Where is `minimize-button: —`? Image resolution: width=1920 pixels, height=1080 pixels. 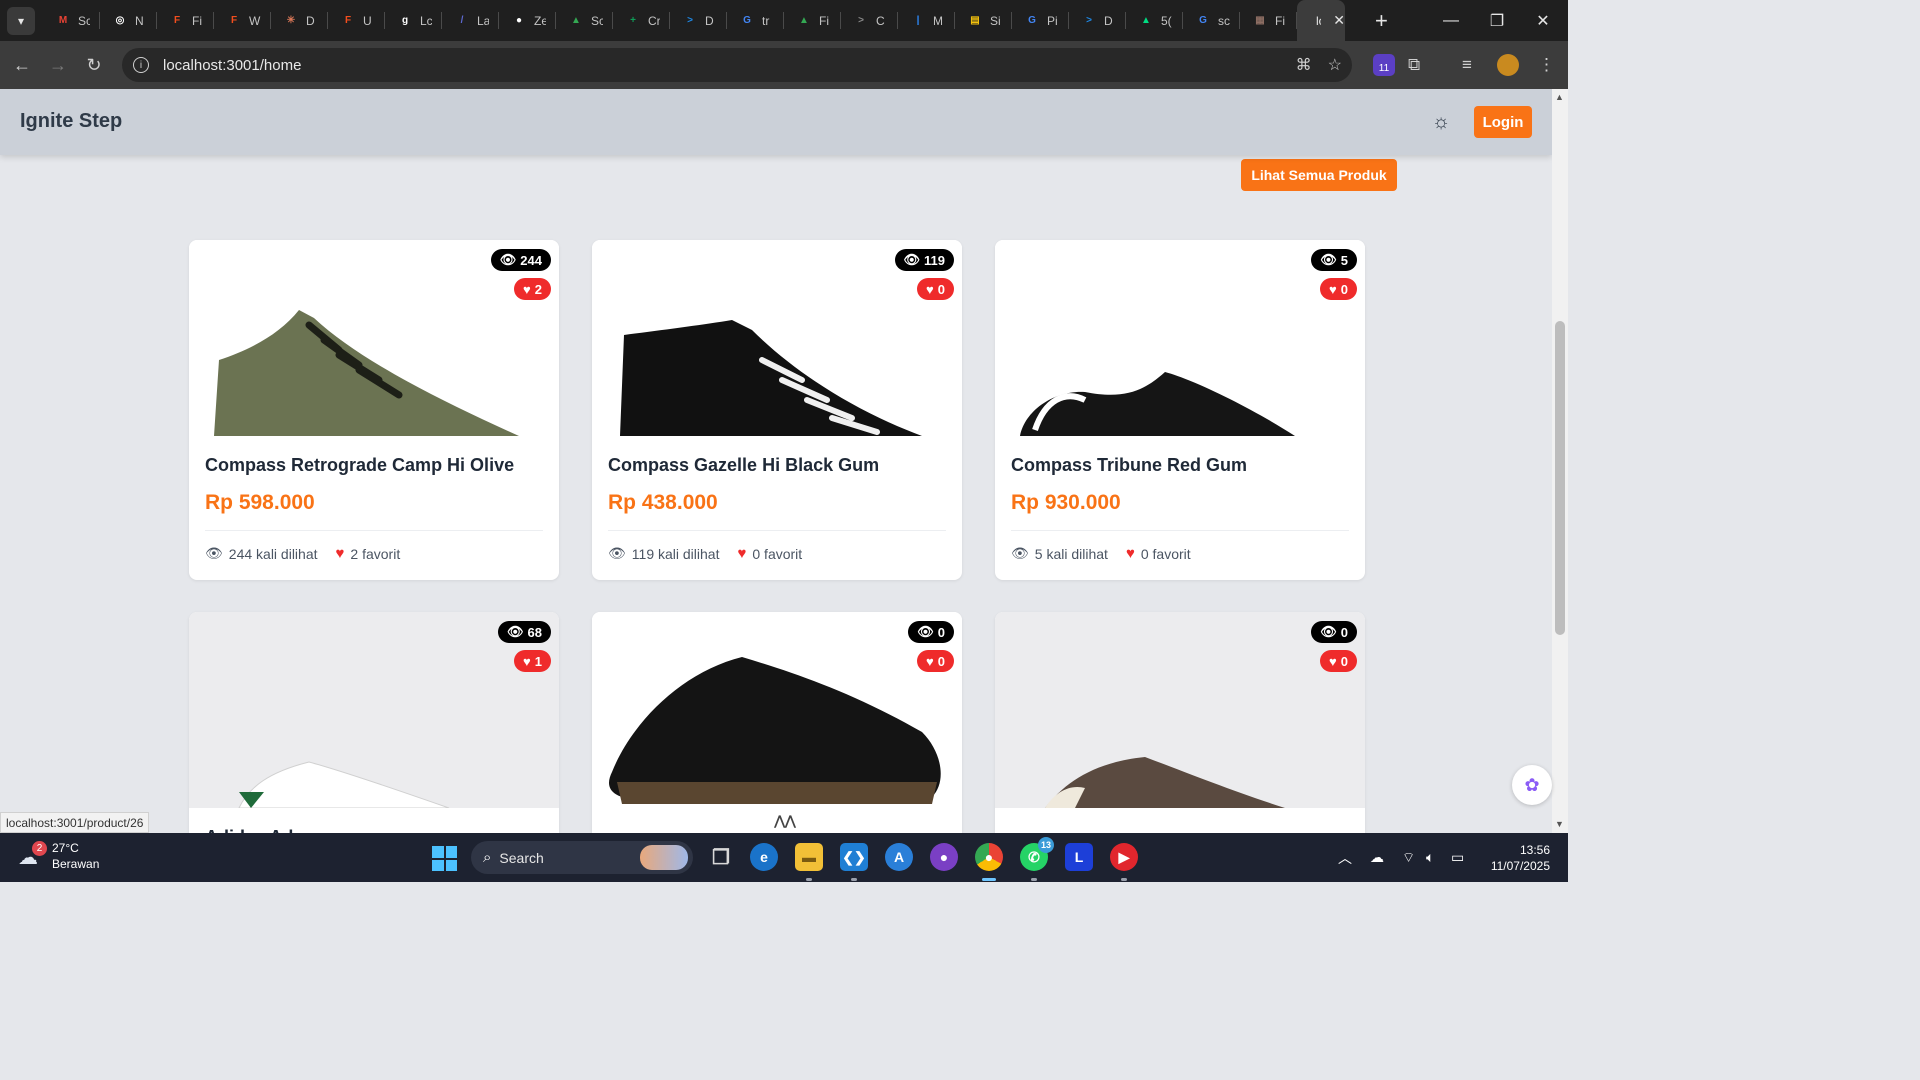 minimize-button: — is located at coordinates (1451, 20).